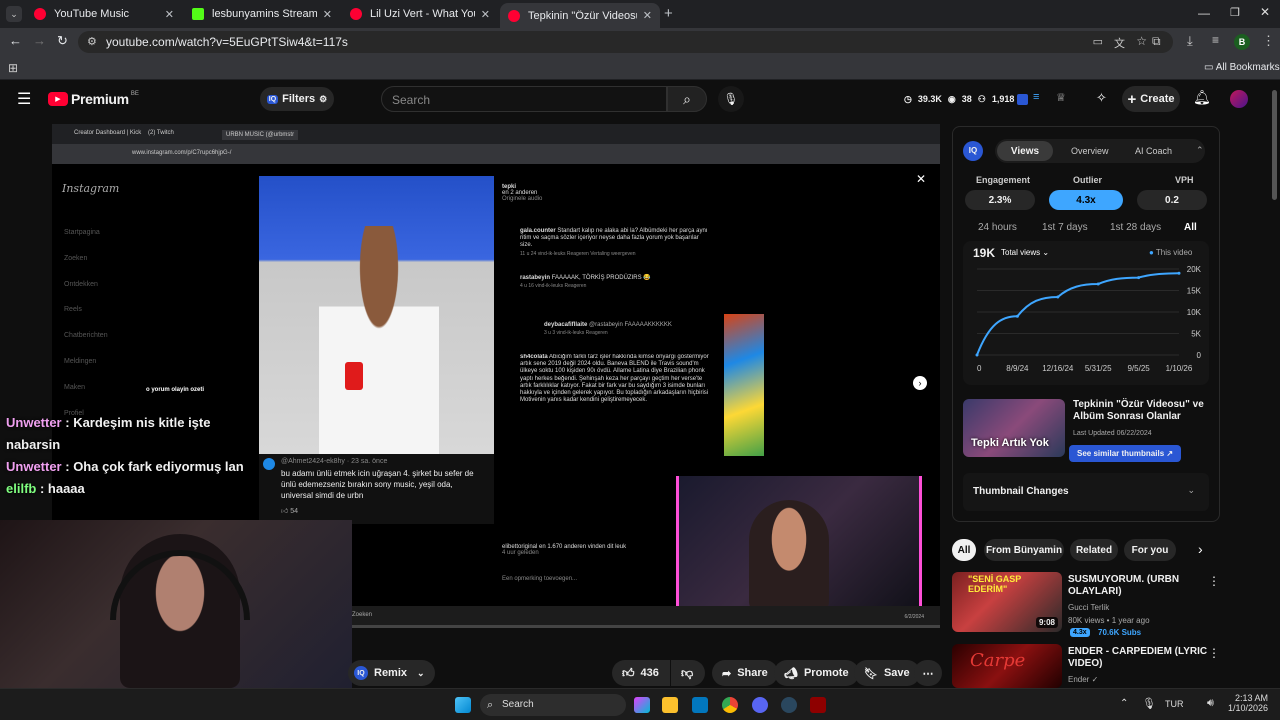 This screenshot has width=1280, height=720. I want to click on apps-grid-icon: ⊞, so click(13, 68).